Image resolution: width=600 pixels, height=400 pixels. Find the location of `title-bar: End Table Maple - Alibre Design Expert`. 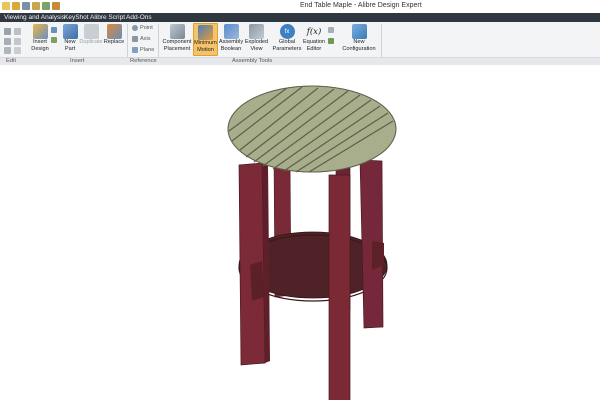

title-bar: End Table Maple - Alibre Design Expert is located at coordinates (300, 6).